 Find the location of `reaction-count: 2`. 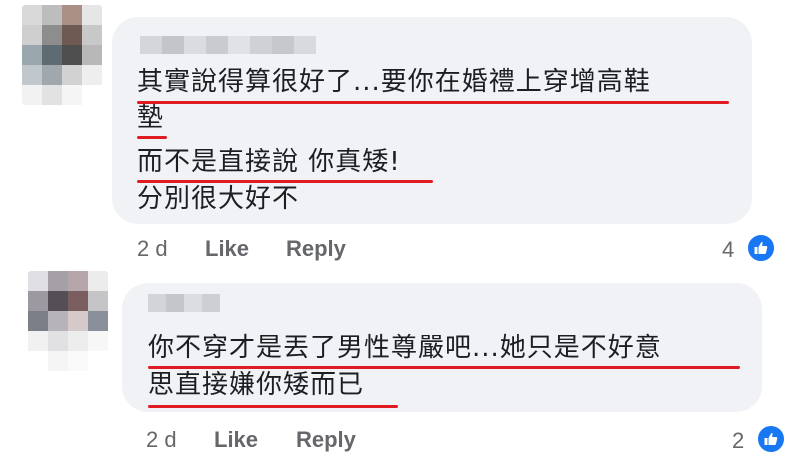

reaction-count: 2 is located at coordinates (738, 441).